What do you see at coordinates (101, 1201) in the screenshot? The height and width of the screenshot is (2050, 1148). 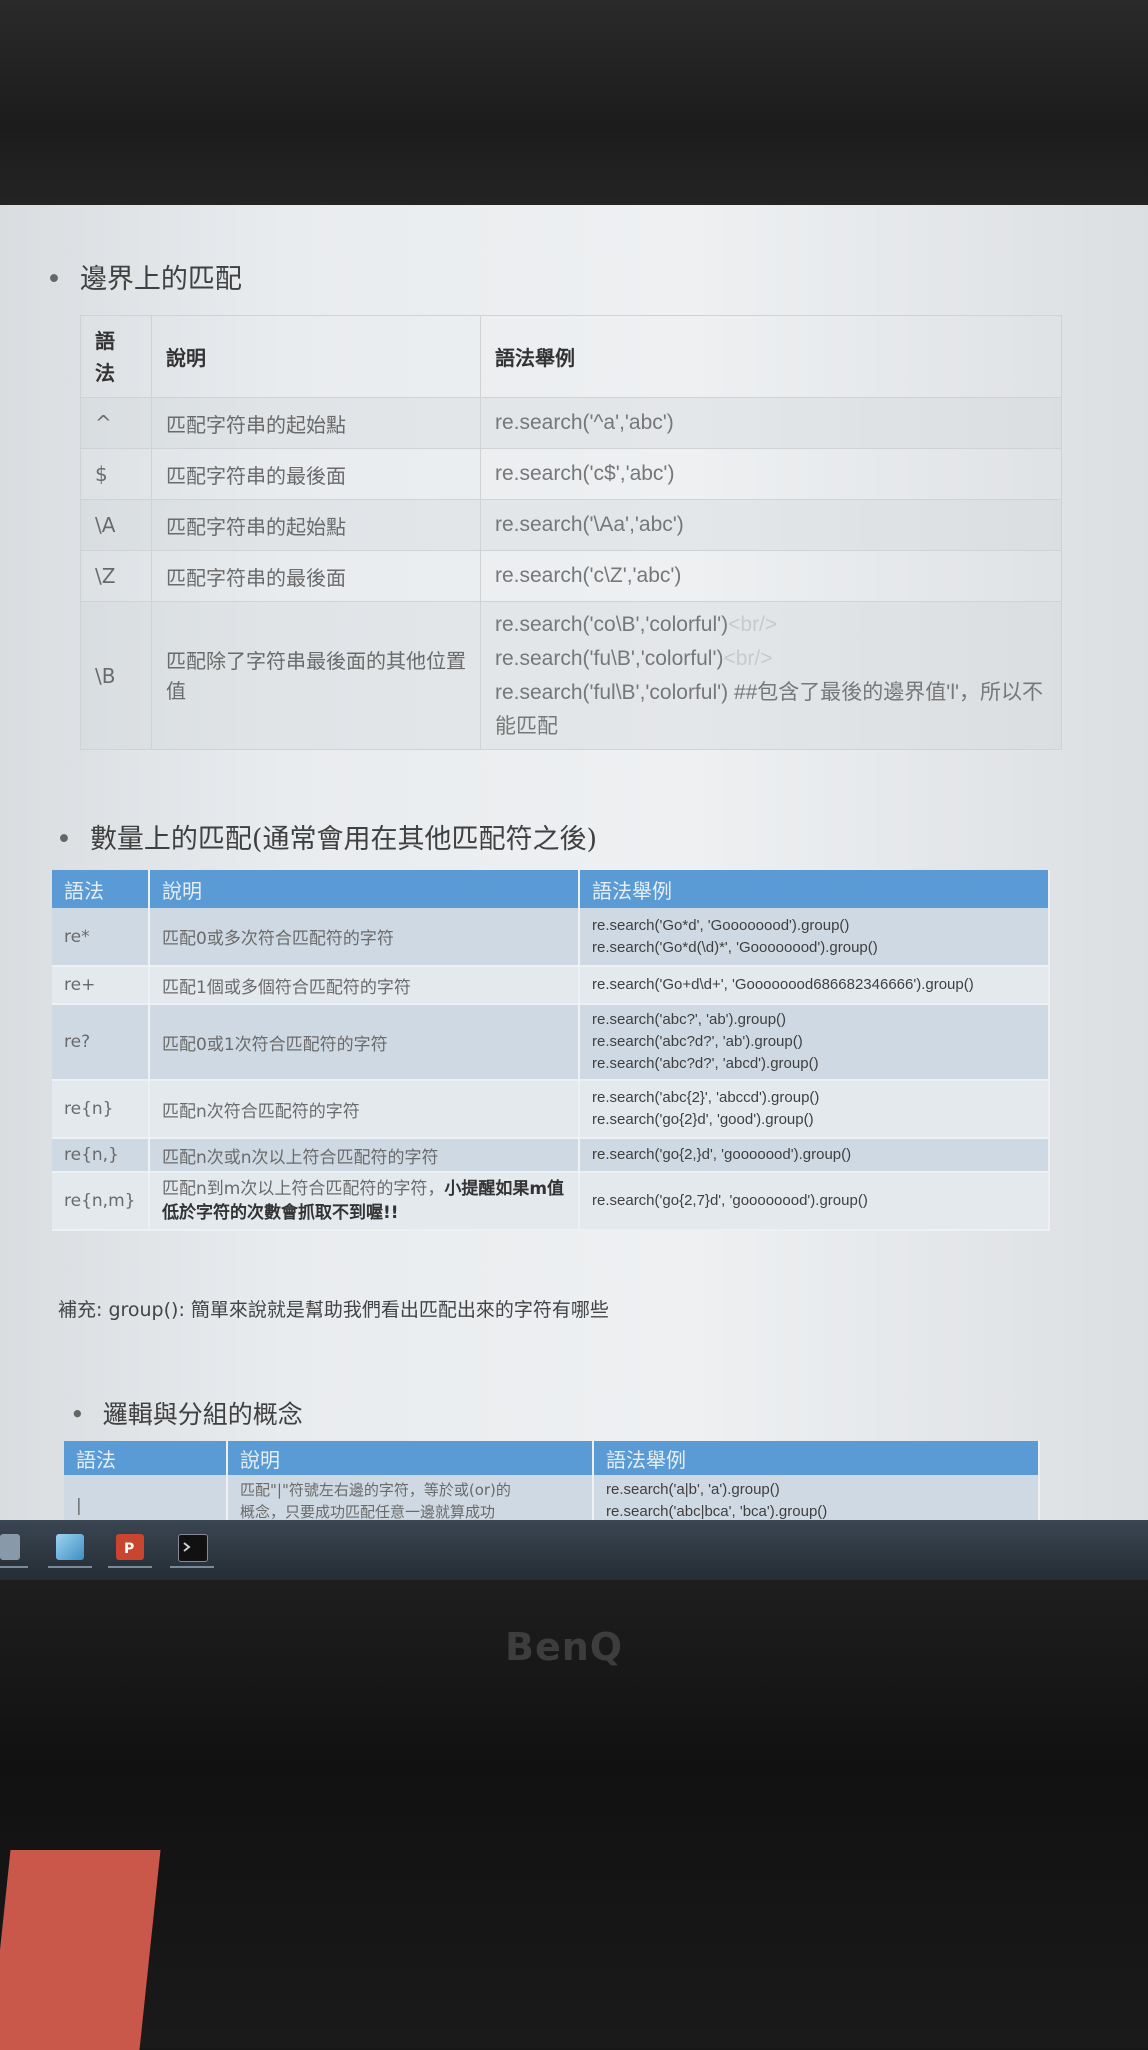 I see `syntax-cell: re{n,m}` at bounding box center [101, 1201].